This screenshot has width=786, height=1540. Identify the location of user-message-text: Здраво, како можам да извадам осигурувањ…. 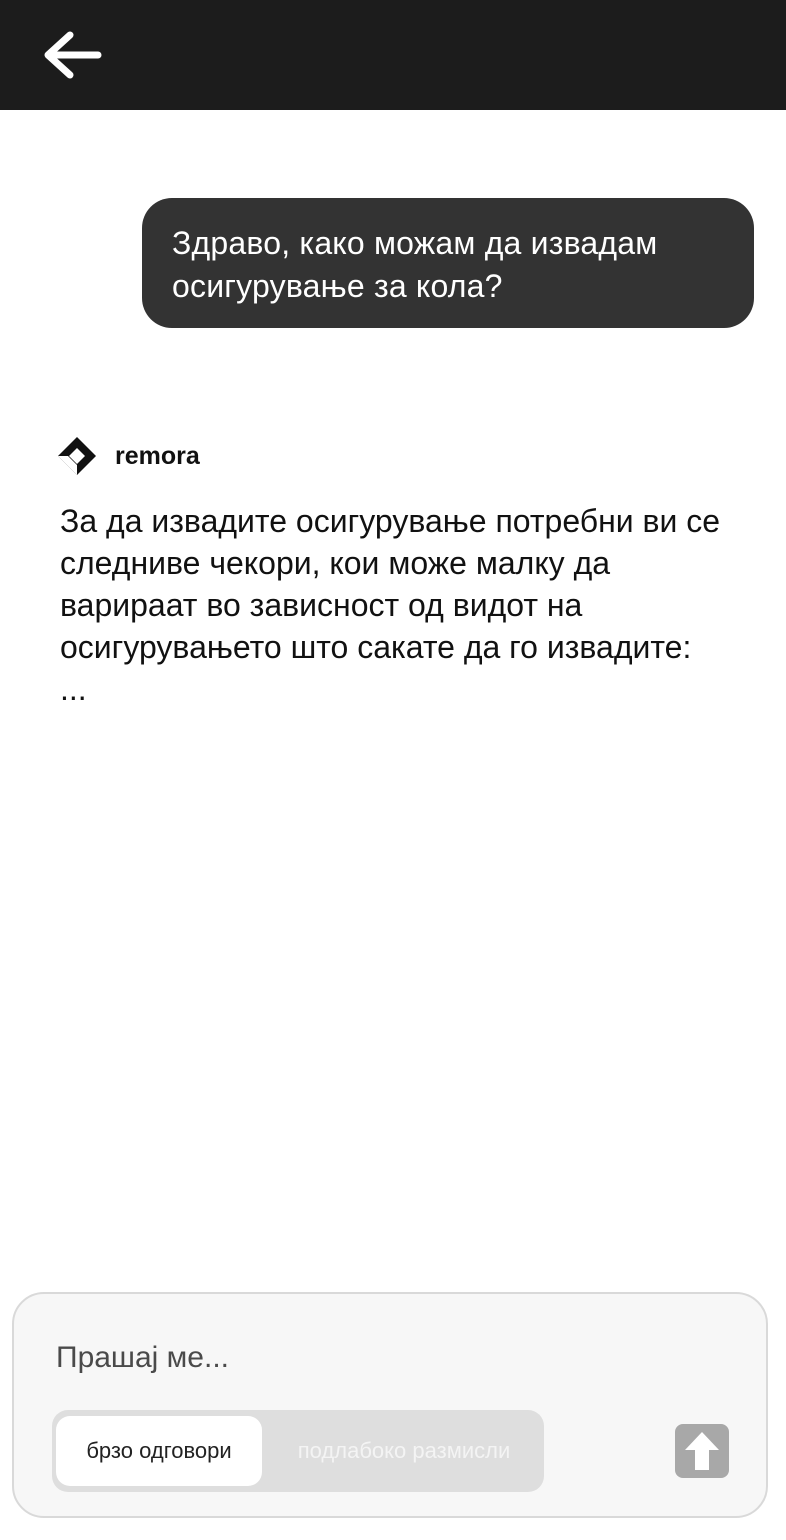
(415, 264).